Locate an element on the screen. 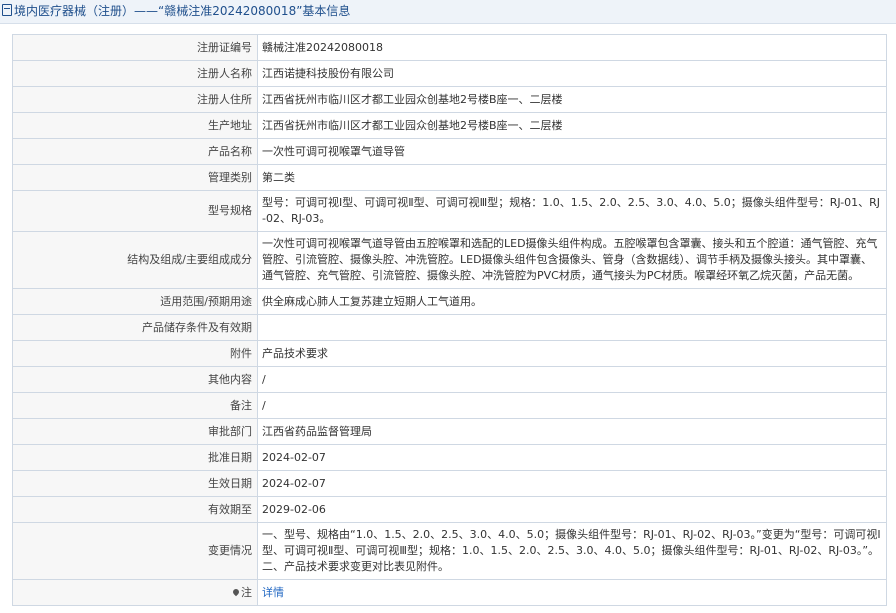  field-label-change-history: 变更情况 is located at coordinates (135, 551).